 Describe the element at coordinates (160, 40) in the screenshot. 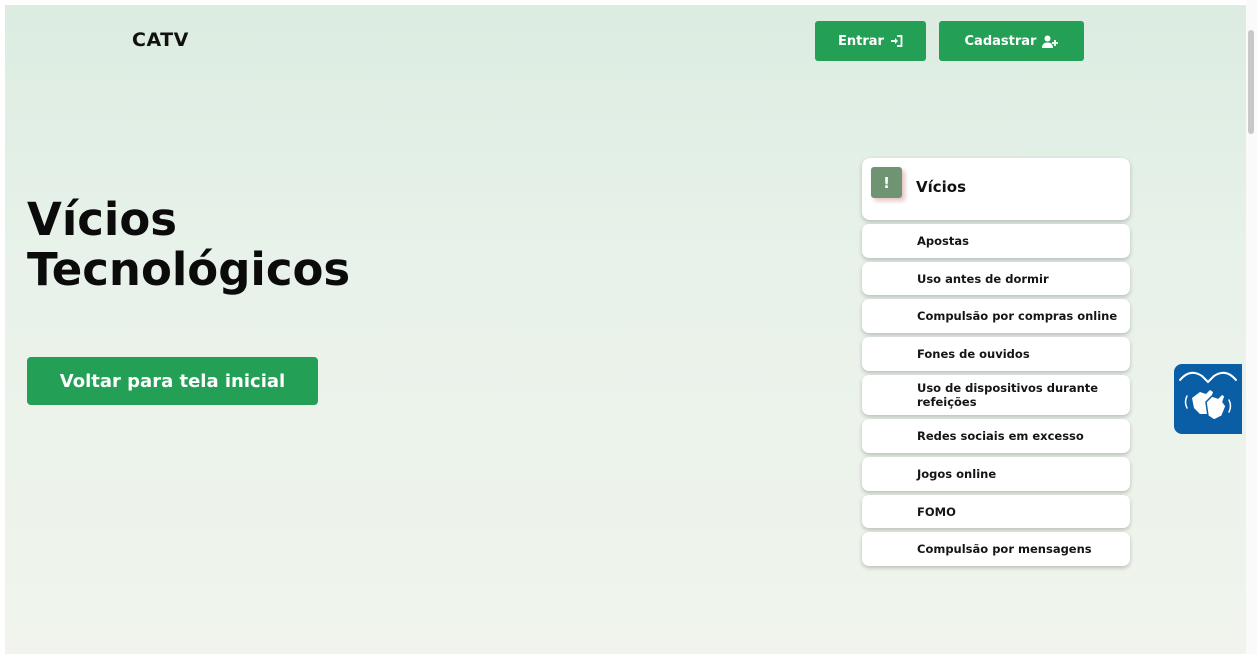

I see `site-logo: CATV` at that location.